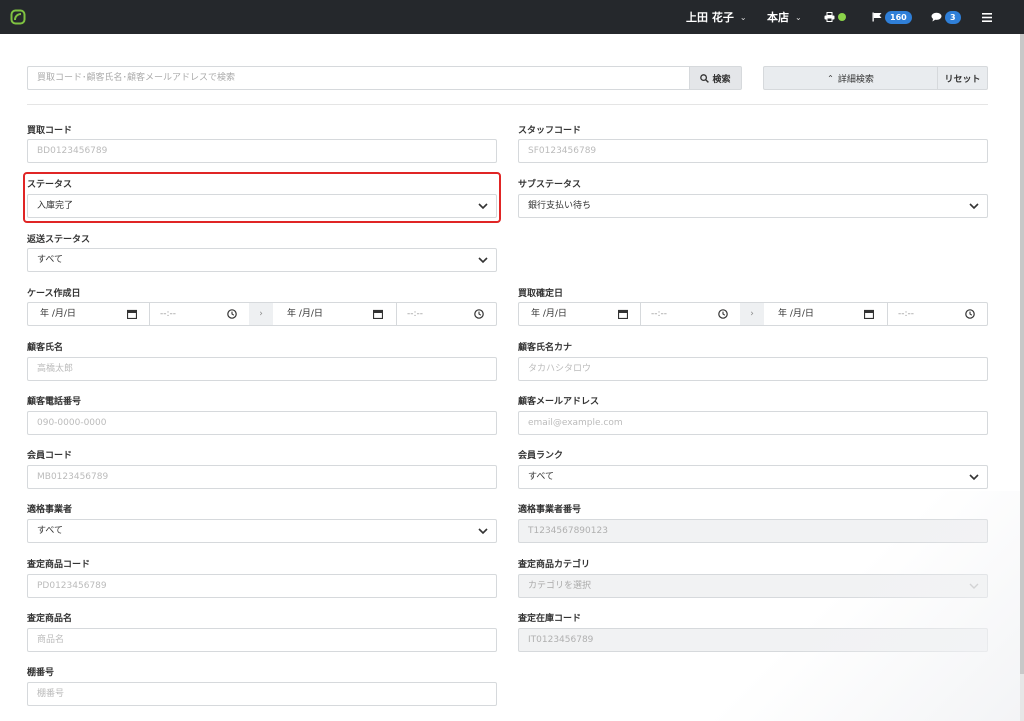 Image resolution: width=1024 pixels, height=721 pixels. I want to click on appraisal-product-name-label: 査定商品名, so click(50, 619).